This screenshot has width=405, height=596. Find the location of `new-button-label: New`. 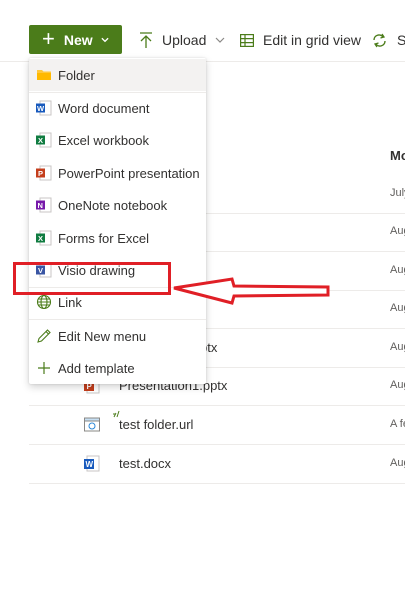

new-button-label: New is located at coordinates (78, 39).